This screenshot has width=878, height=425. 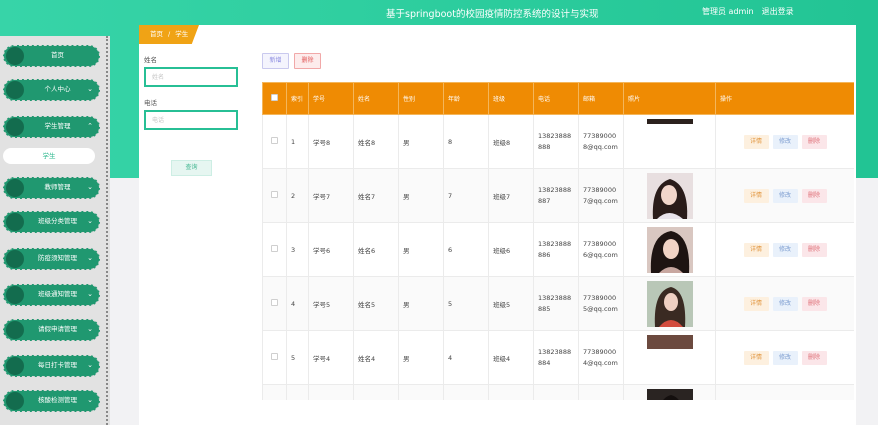 What do you see at coordinates (376, 195) in the screenshot?
I see `cell-name: 姓名7` at bounding box center [376, 195].